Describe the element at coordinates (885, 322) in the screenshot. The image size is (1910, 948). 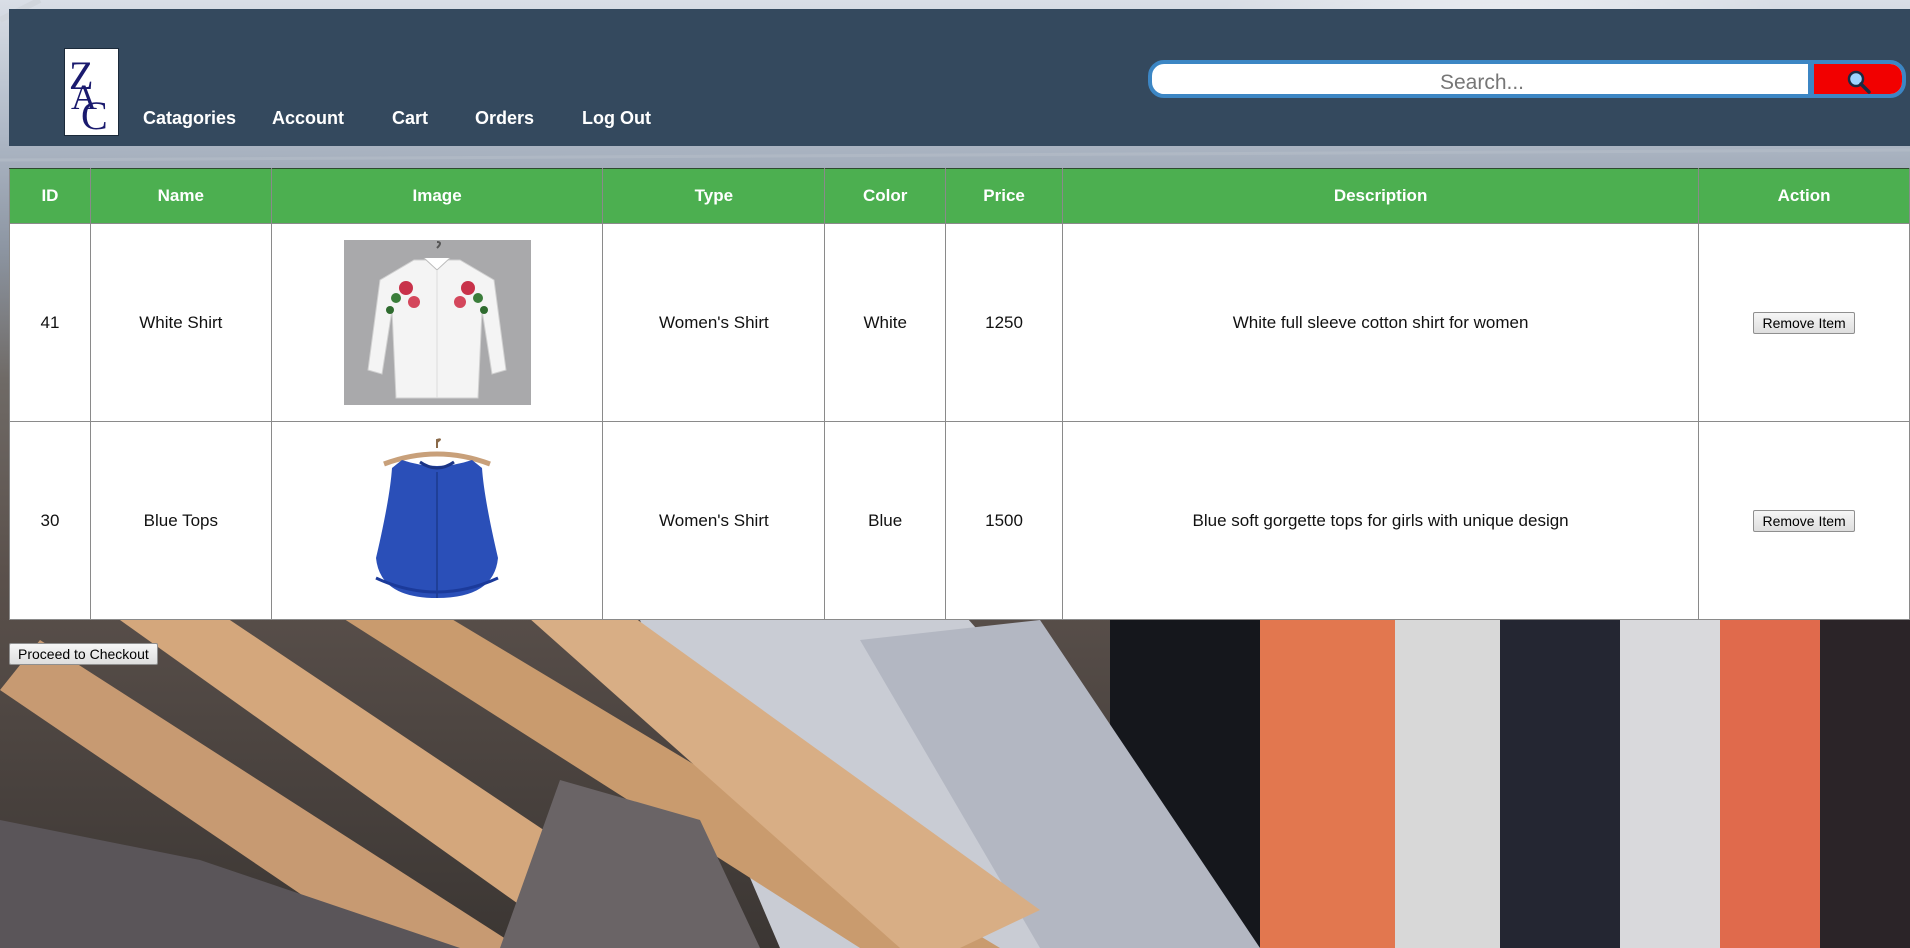
I see `cell-color: White` at that location.